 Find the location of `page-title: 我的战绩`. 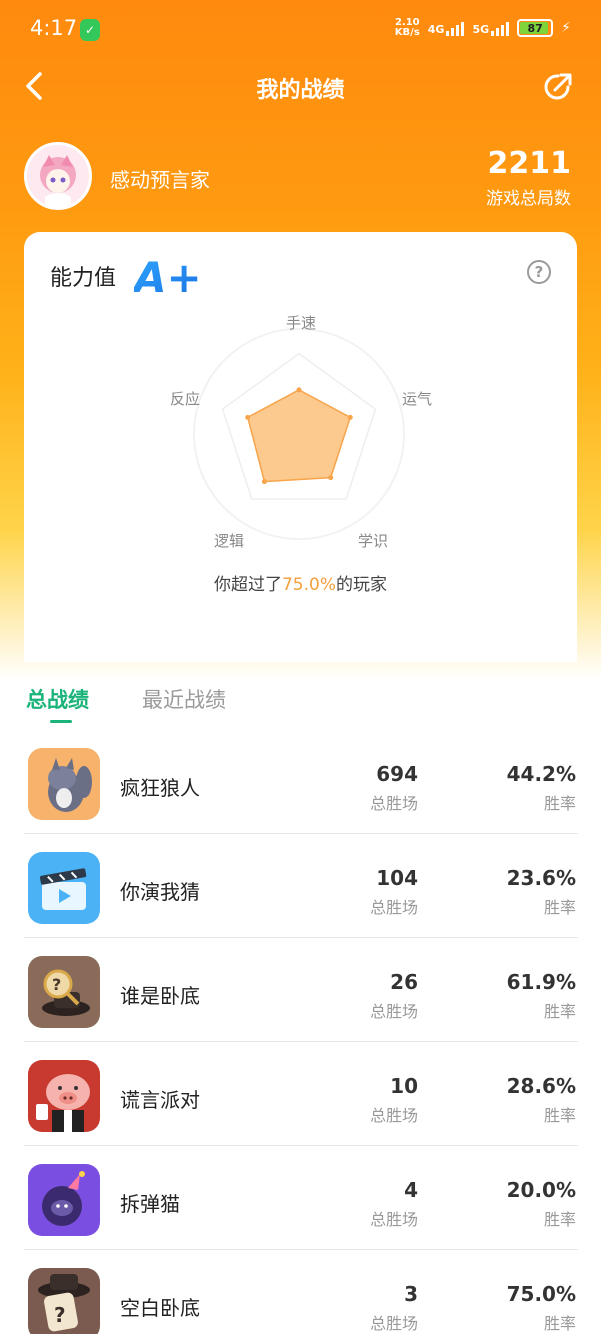

page-title: 我的战绩 is located at coordinates (300, 90).